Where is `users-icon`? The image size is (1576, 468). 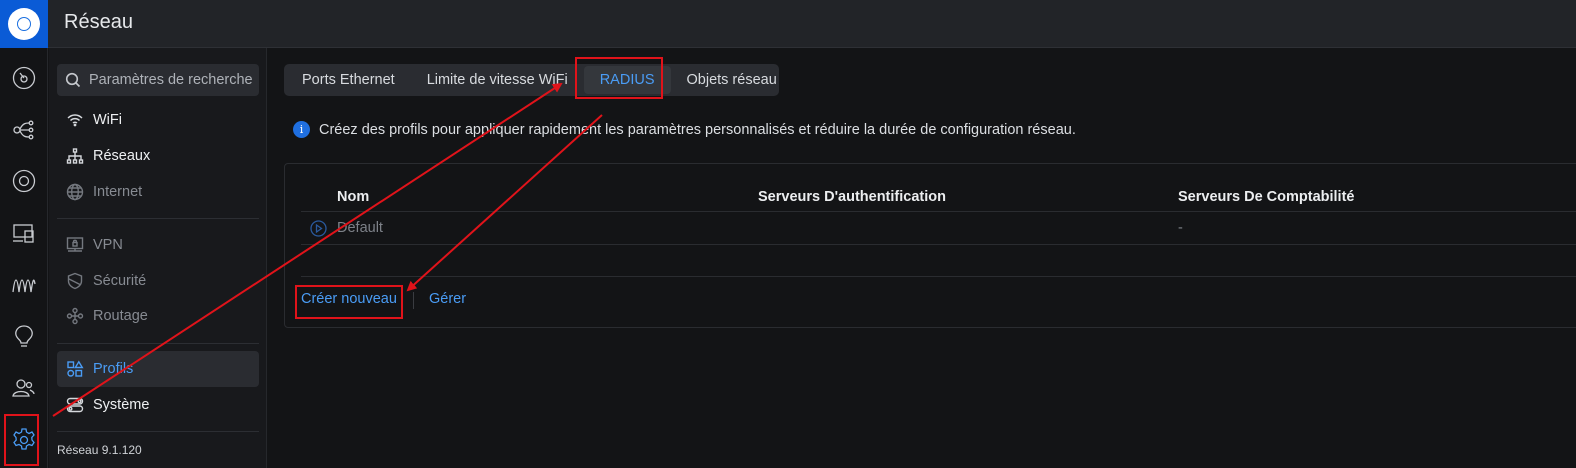
users-icon is located at coordinates (23, 388).